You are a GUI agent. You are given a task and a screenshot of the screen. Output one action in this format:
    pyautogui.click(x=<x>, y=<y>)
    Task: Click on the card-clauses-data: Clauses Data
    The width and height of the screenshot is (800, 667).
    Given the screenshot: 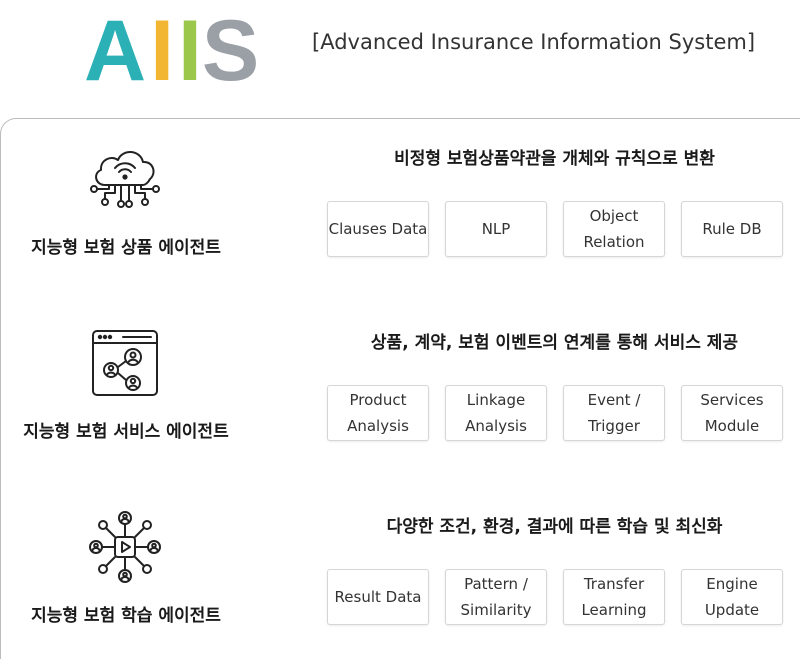 What is the action you would take?
    pyautogui.click(x=378, y=229)
    